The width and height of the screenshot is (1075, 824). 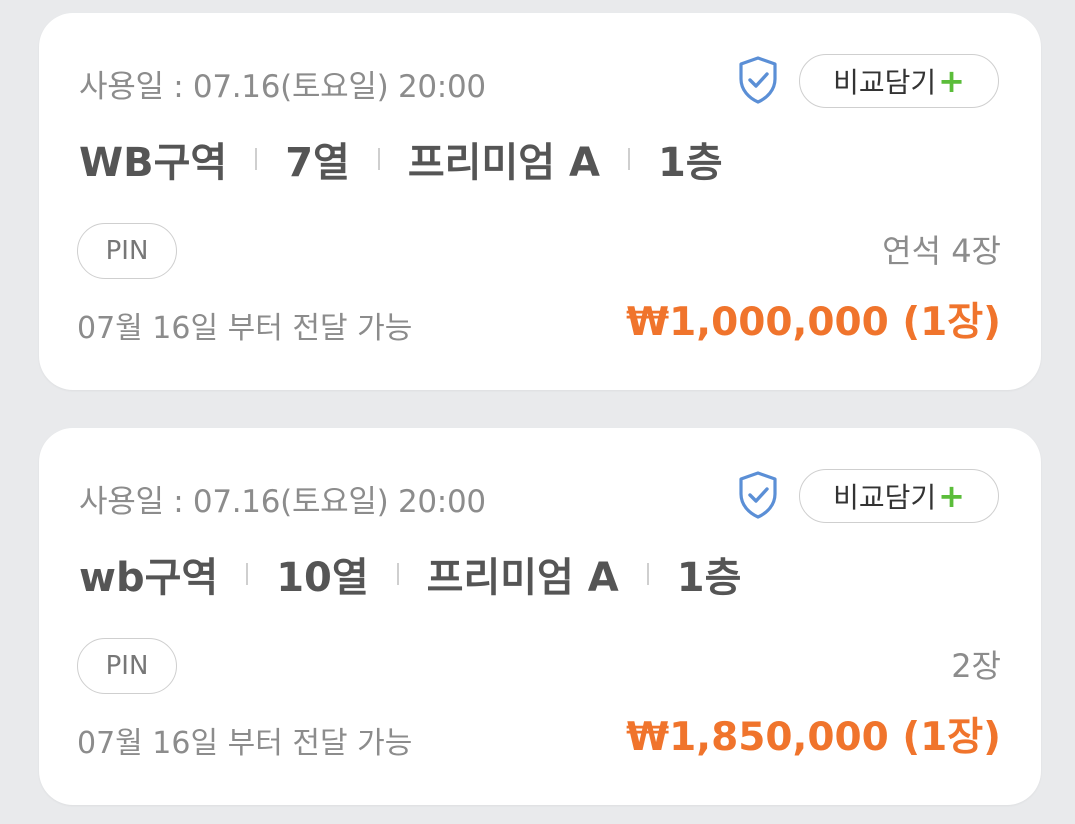 What do you see at coordinates (813, 737) in the screenshot?
I see `ticket-price: ₩1,850,000 (1장)` at bounding box center [813, 737].